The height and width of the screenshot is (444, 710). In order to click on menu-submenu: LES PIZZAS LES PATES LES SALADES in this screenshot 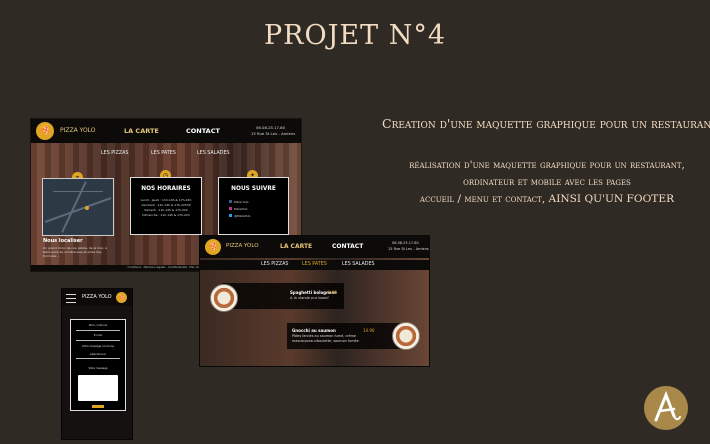, I will do `click(314, 265)`.